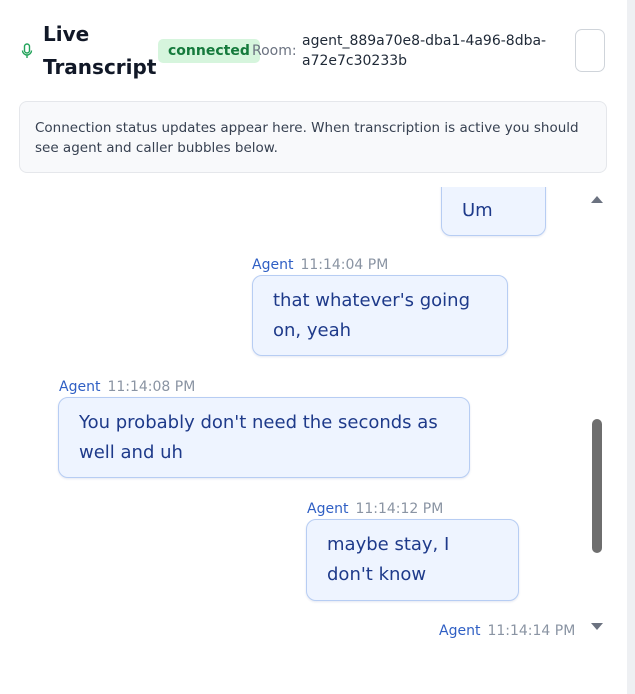 The height and width of the screenshot is (694, 635). What do you see at coordinates (531, 631) in the screenshot?
I see `message-time: 11:14:14 PM` at bounding box center [531, 631].